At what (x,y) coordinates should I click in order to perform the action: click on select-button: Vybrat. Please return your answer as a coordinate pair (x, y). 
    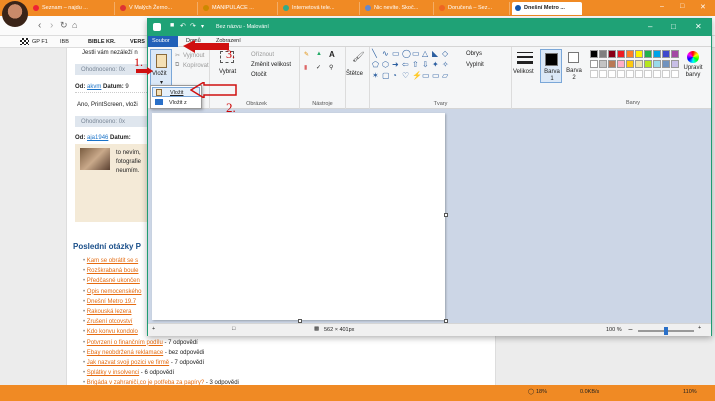
    Looking at the image, I should click on (227, 72).